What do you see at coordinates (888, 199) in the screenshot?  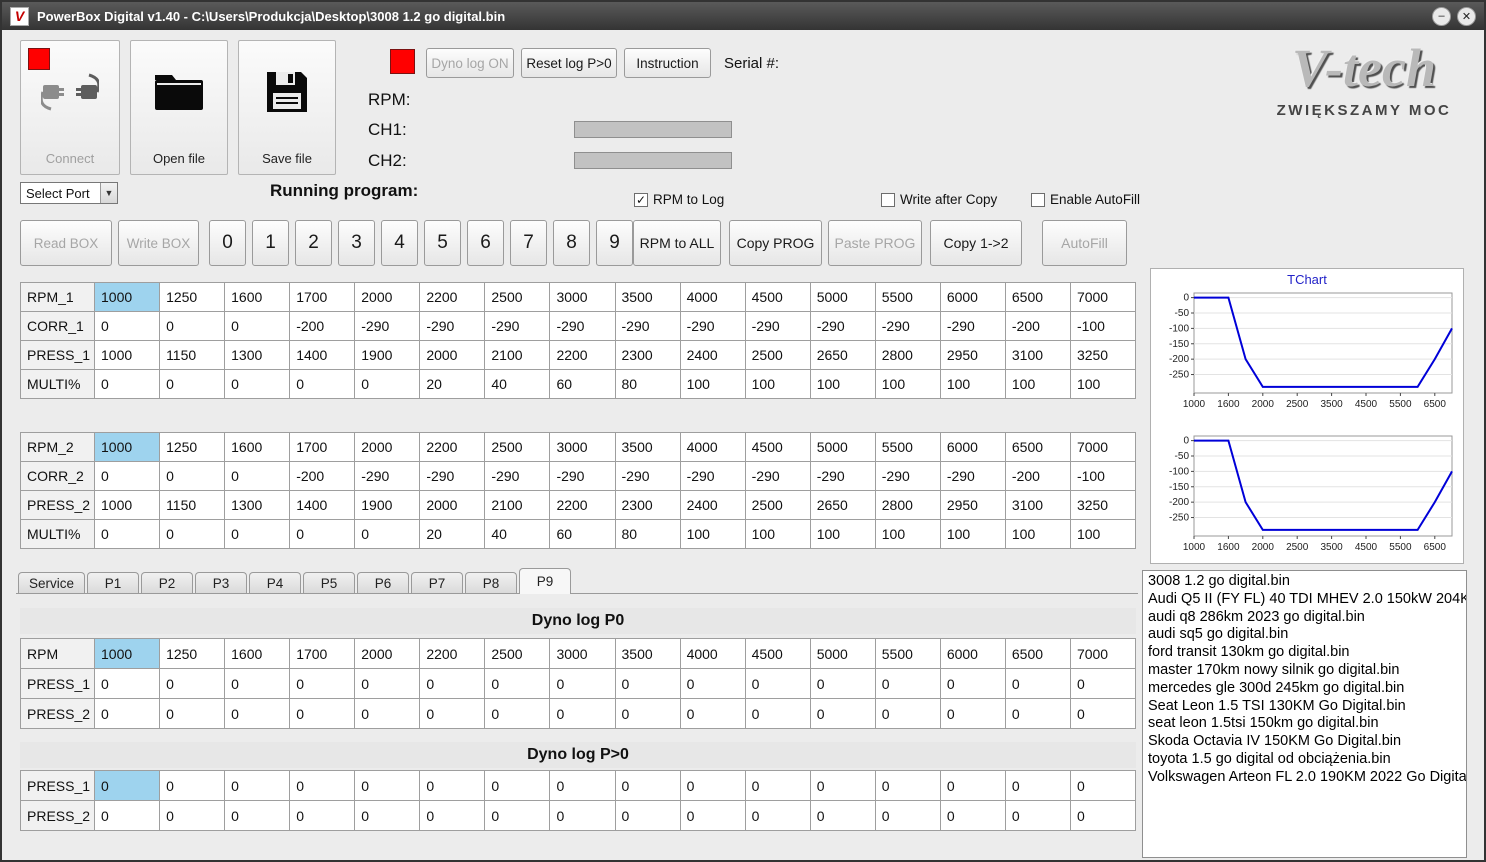 I see `checkbox-box` at bounding box center [888, 199].